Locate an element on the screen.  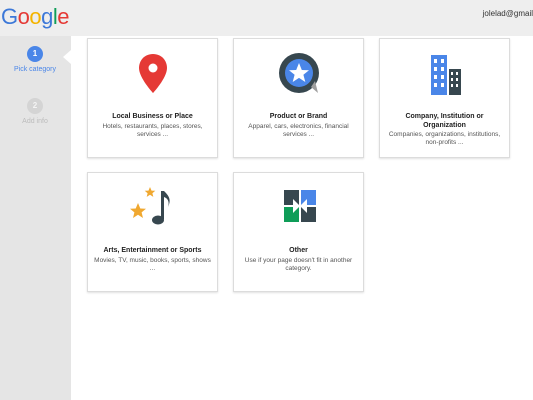
logo-letter: G is located at coordinates (9, 16).